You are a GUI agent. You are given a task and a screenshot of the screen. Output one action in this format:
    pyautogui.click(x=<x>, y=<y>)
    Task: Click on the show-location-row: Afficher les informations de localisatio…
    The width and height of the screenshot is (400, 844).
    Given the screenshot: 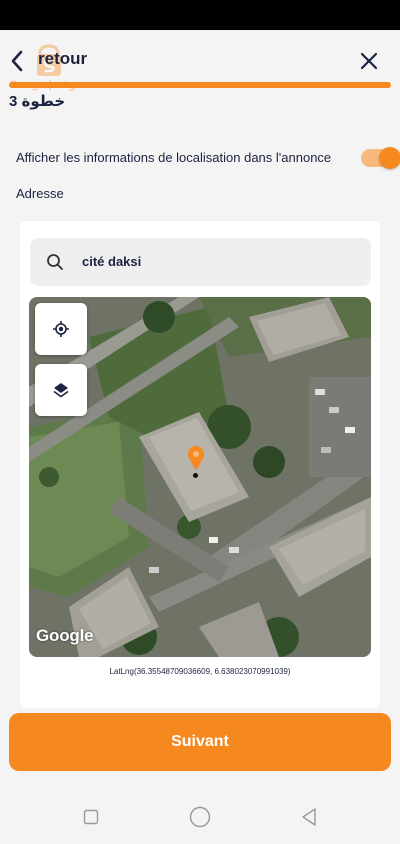 What is the action you would take?
    pyautogui.click(x=208, y=159)
    